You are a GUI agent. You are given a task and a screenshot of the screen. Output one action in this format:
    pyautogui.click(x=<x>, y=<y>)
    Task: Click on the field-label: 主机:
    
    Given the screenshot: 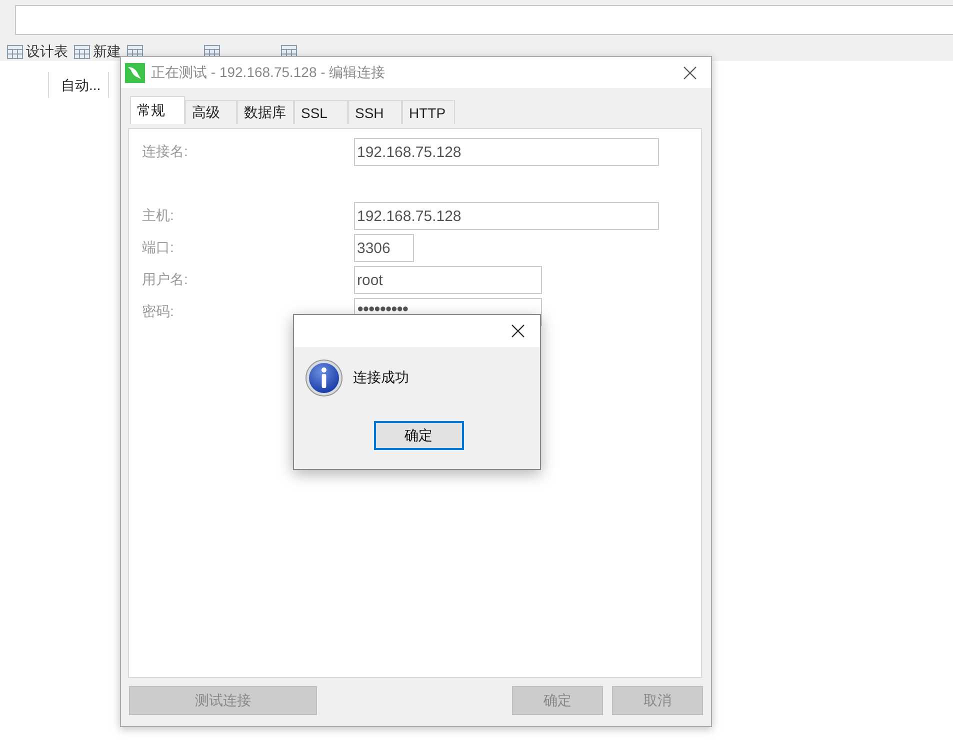 What is the action you would take?
    pyautogui.click(x=158, y=216)
    